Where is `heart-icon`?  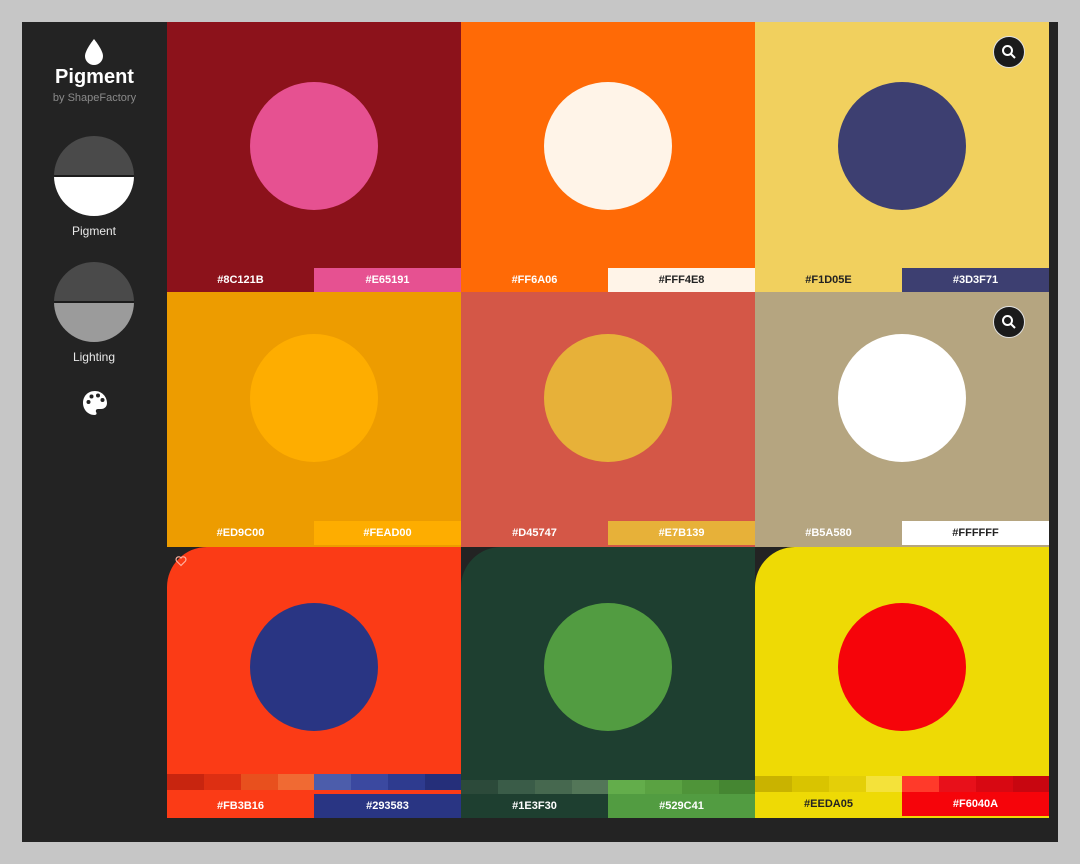
heart-icon is located at coordinates (181, 561).